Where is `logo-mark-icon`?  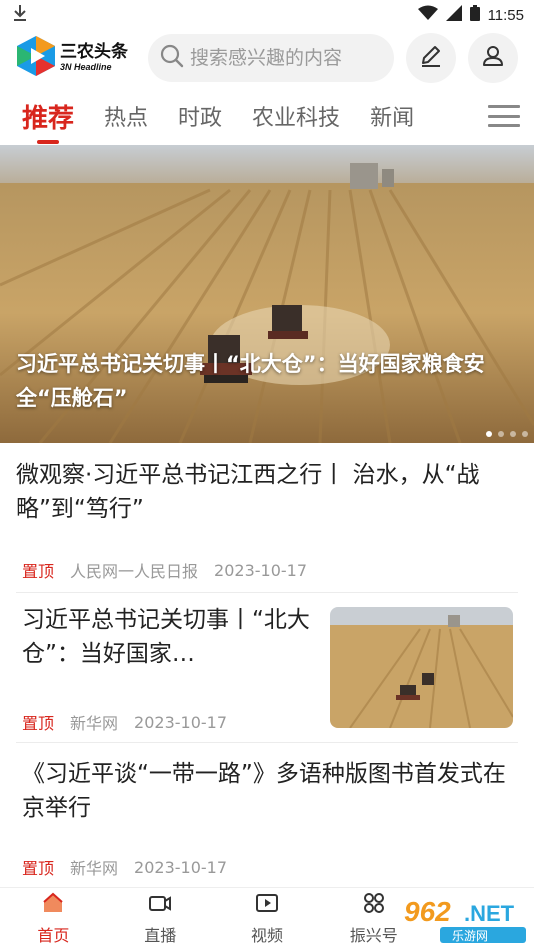
logo-mark-icon is located at coordinates (36, 58).